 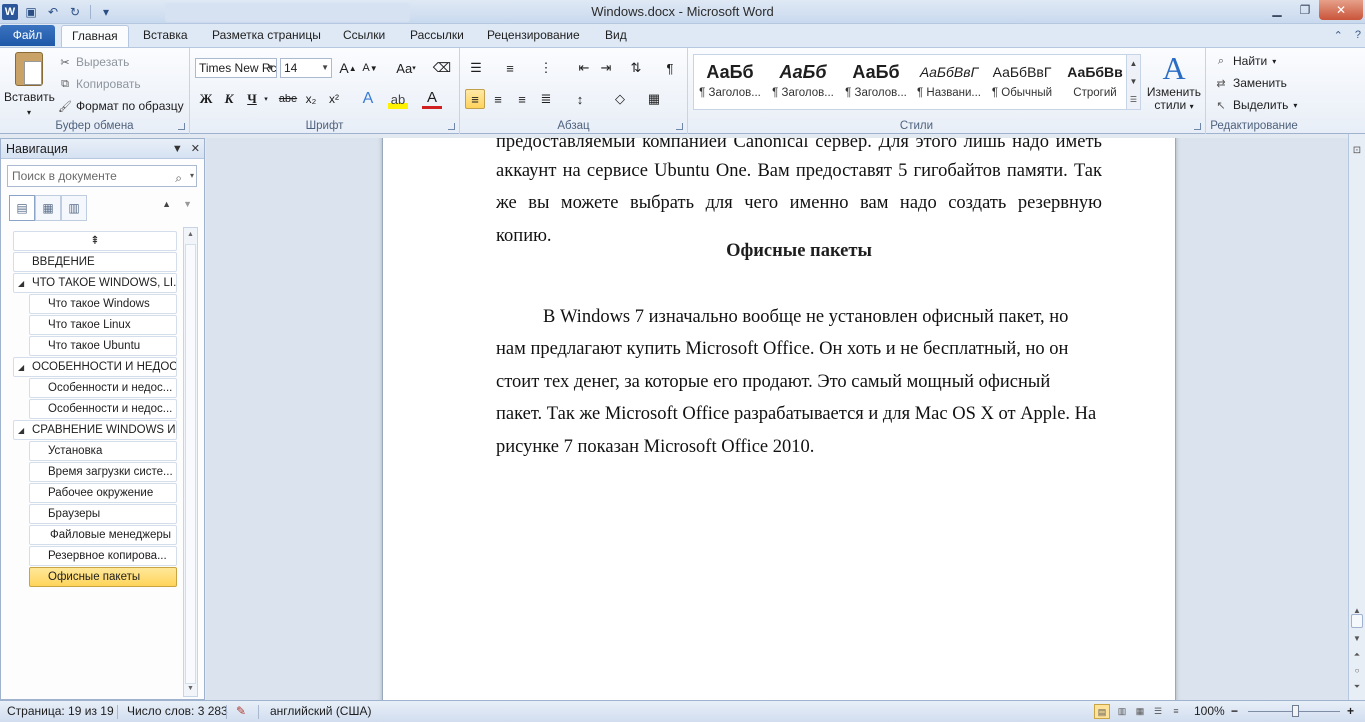 What do you see at coordinates (48, 208) in the screenshot?
I see `pages-view-icon: ▦` at bounding box center [48, 208].